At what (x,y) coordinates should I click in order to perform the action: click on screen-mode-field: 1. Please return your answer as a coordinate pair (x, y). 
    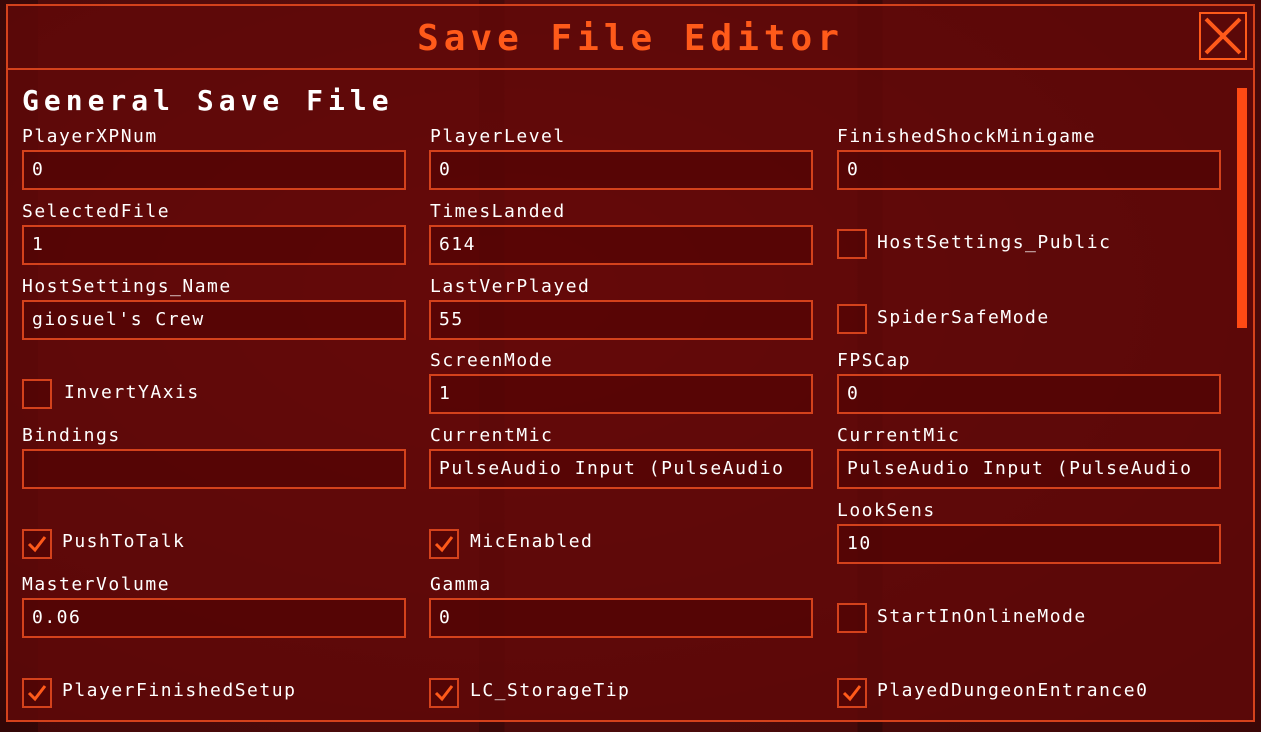
    Looking at the image, I should click on (621, 394).